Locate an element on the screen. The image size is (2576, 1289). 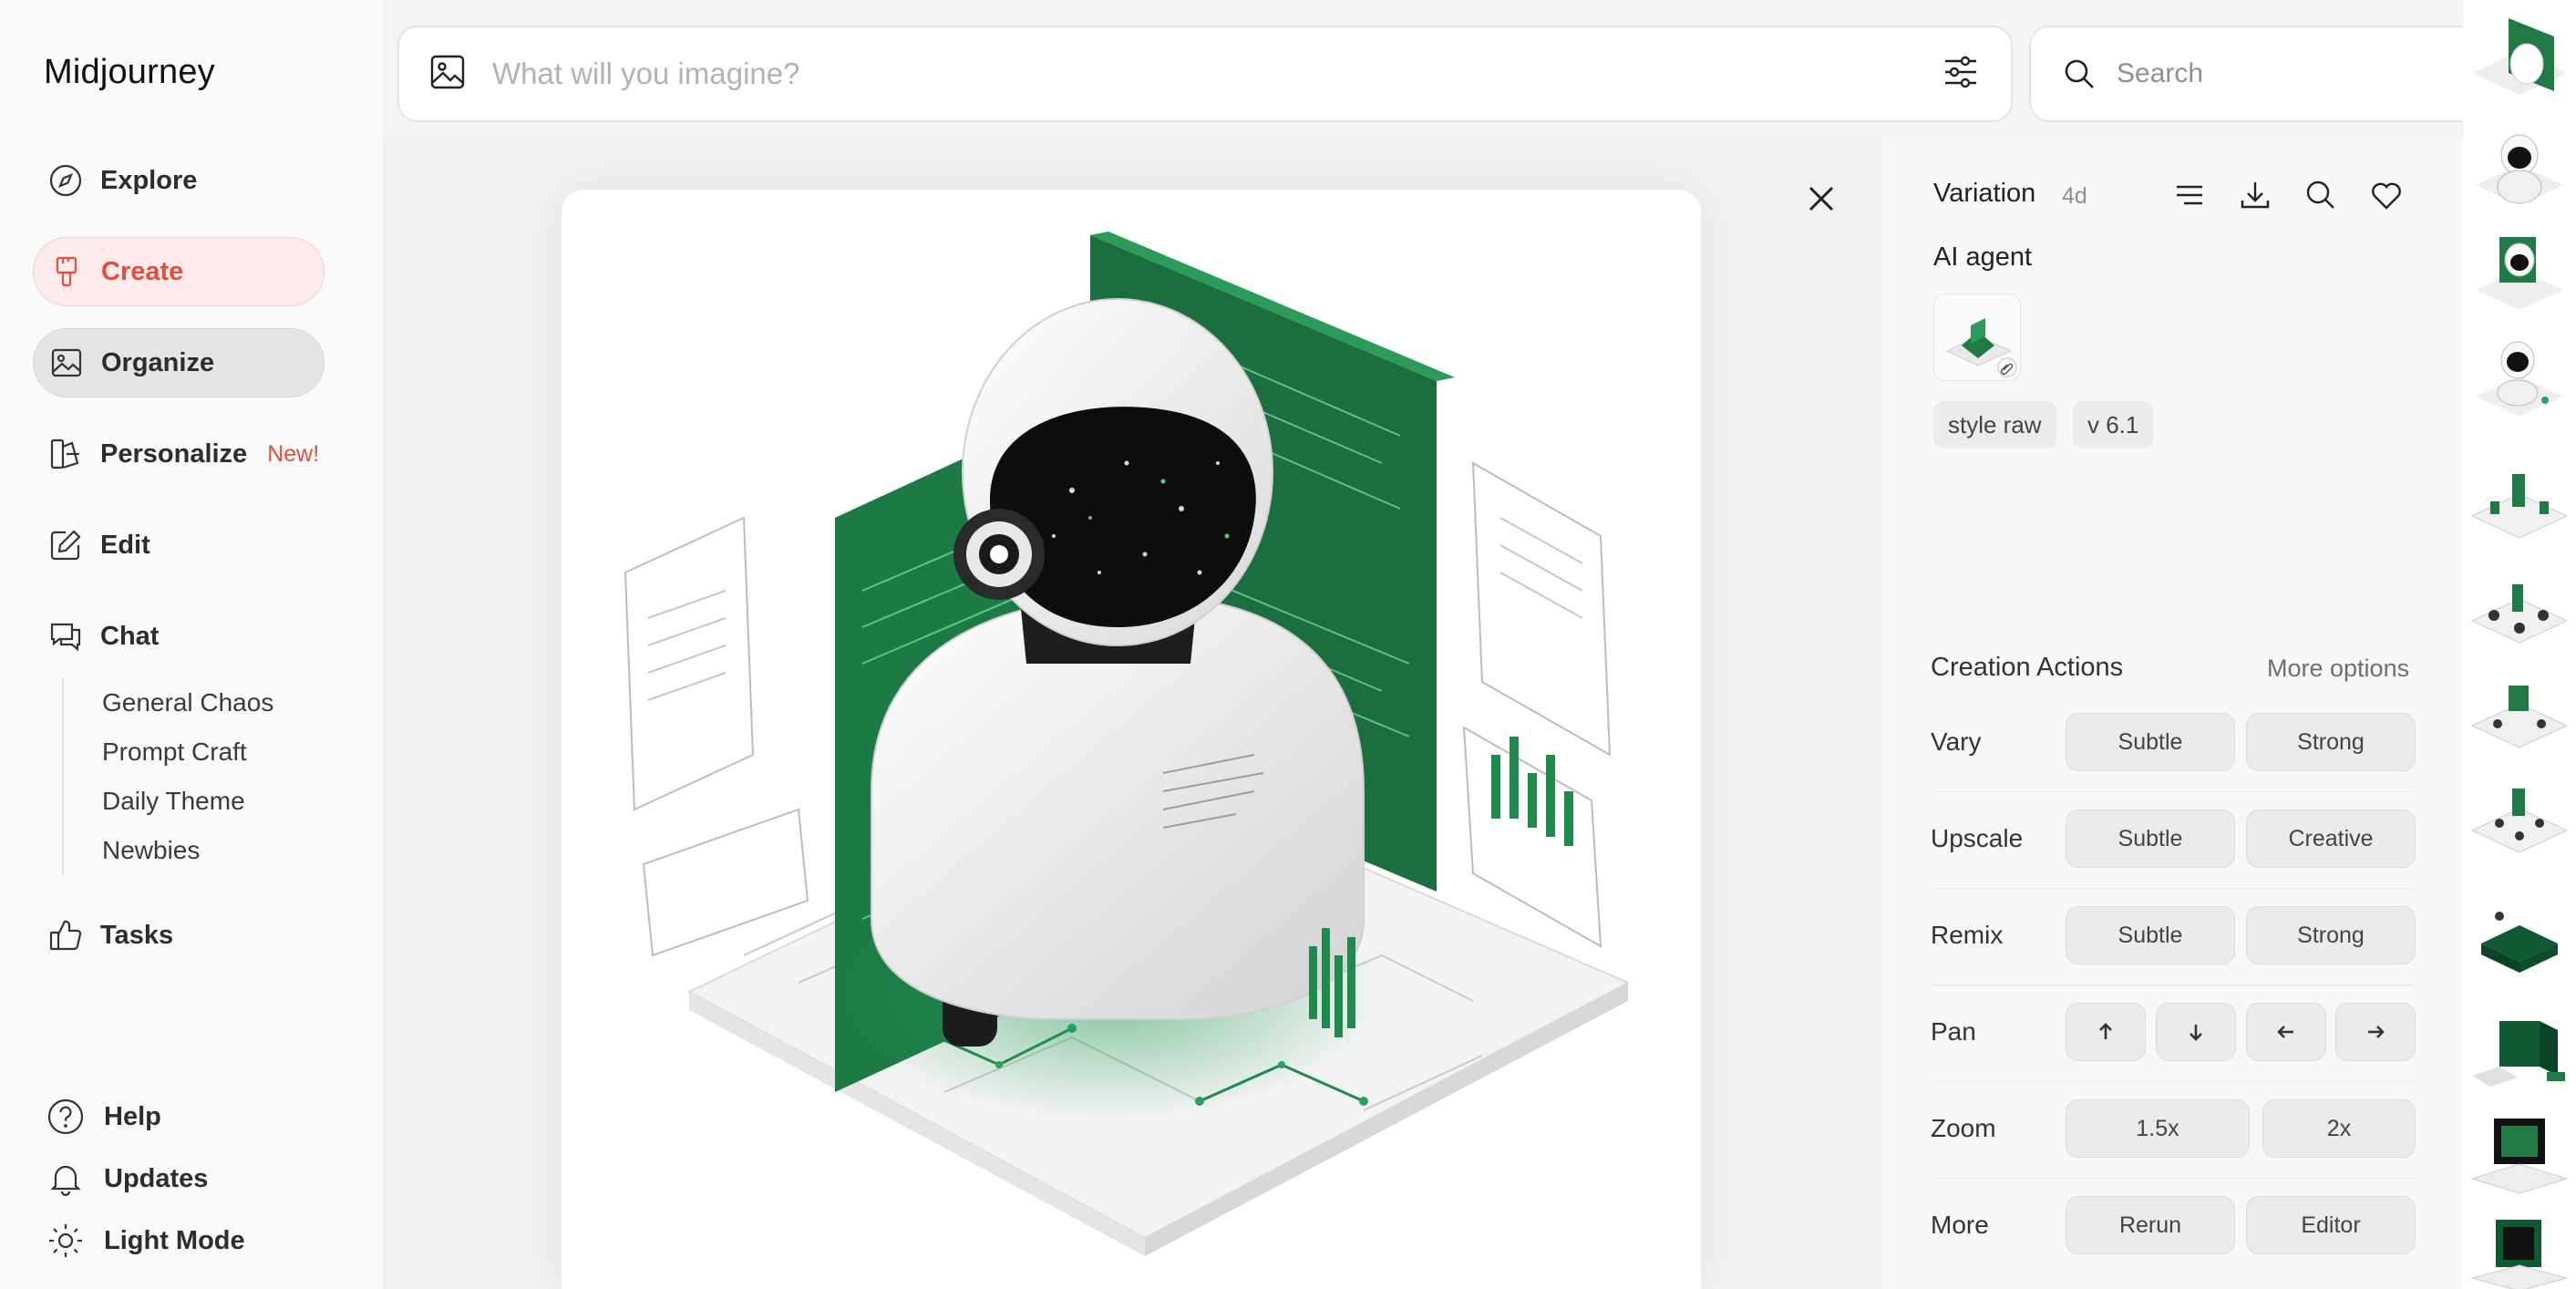
arrow-left-icon is located at coordinates (2285, 1032).